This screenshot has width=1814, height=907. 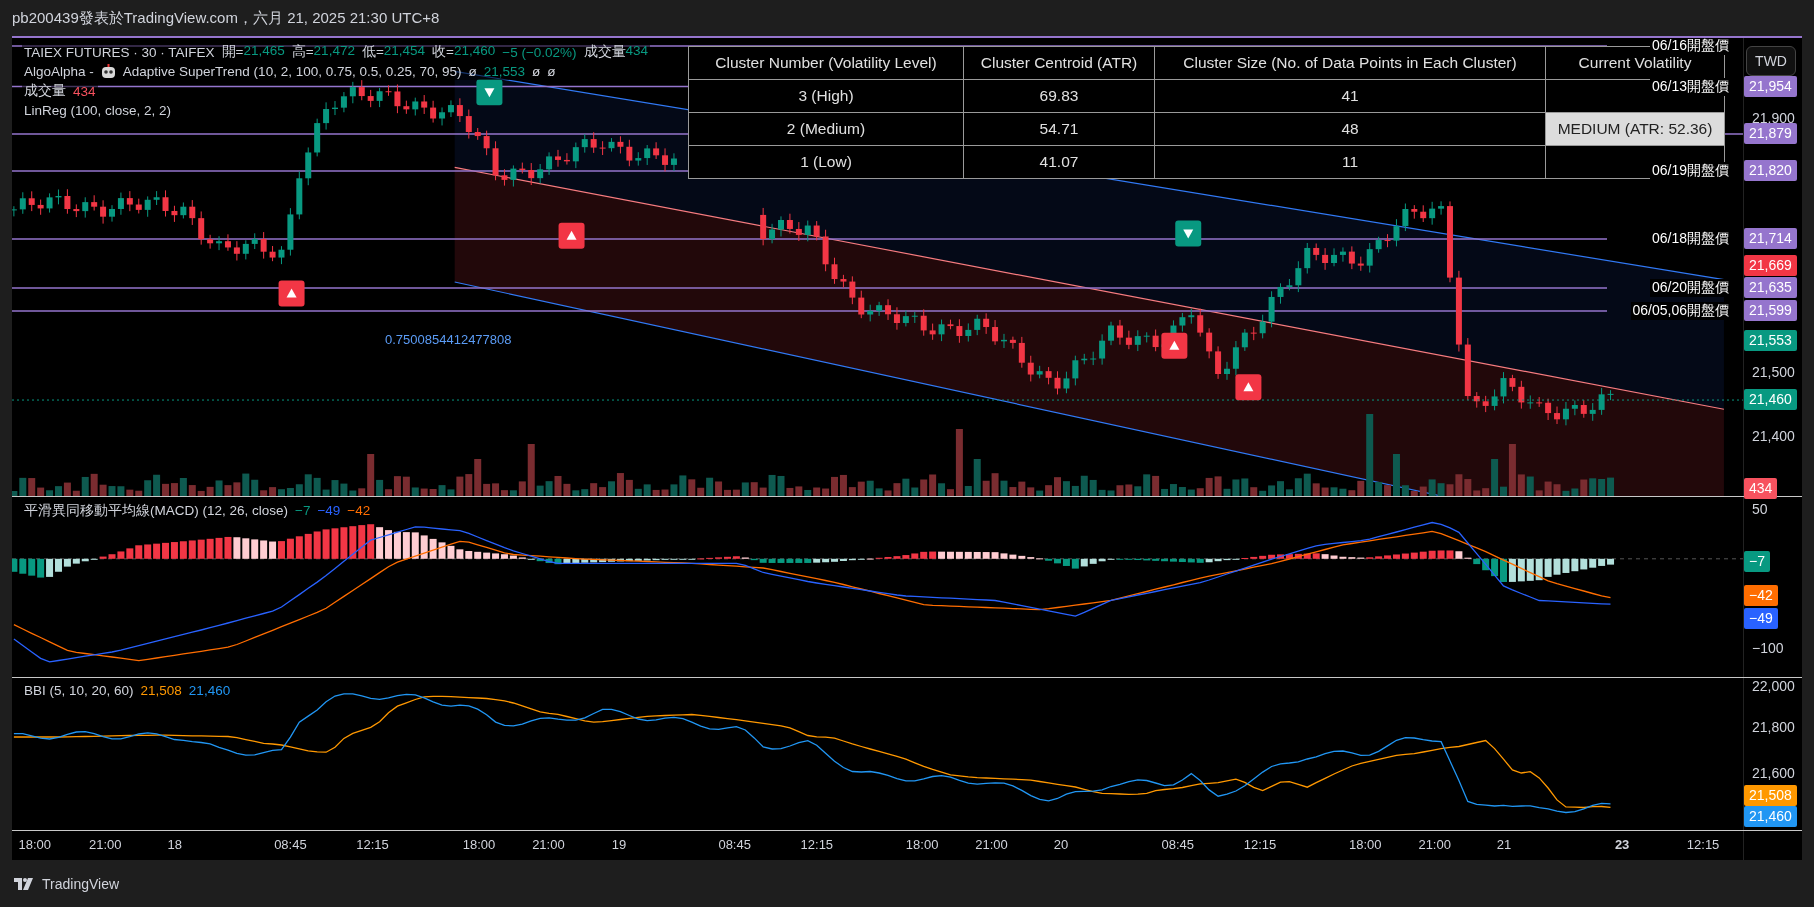 What do you see at coordinates (1757, 561) in the screenshot?
I see `macd-value-tag: −7` at bounding box center [1757, 561].